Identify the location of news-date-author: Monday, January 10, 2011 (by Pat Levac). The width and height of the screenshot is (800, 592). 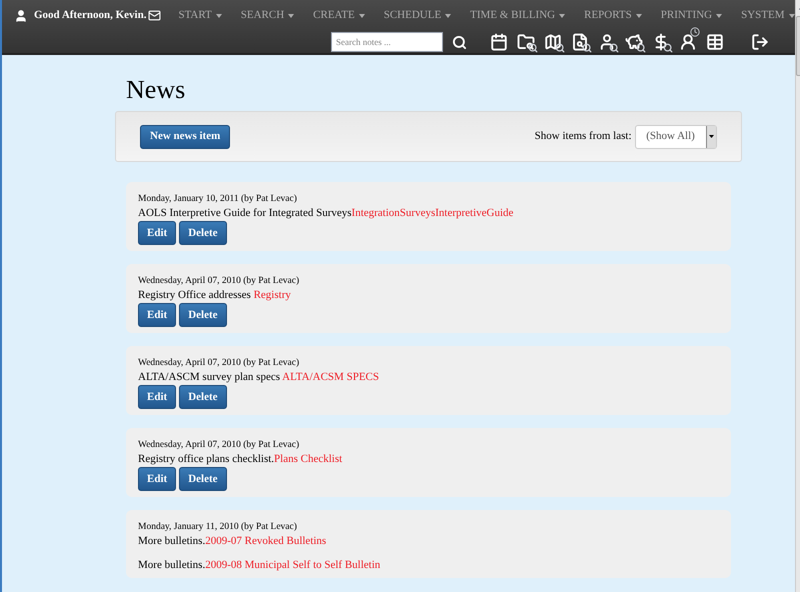
(218, 199).